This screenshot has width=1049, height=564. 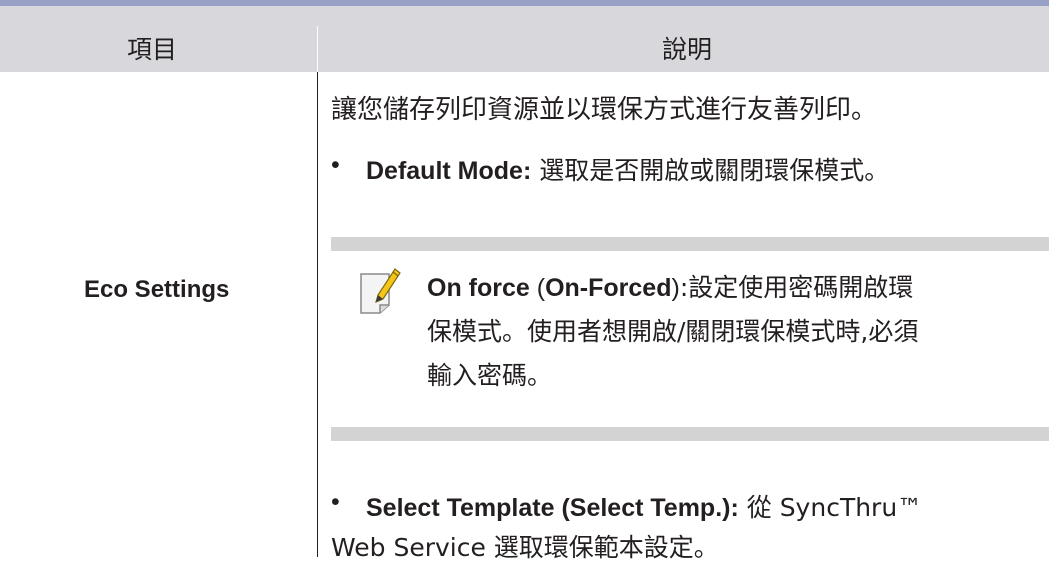 What do you see at coordinates (552, 508) in the screenshot?
I see `bullet-term: Select Template (Select Temp.):` at bounding box center [552, 508].